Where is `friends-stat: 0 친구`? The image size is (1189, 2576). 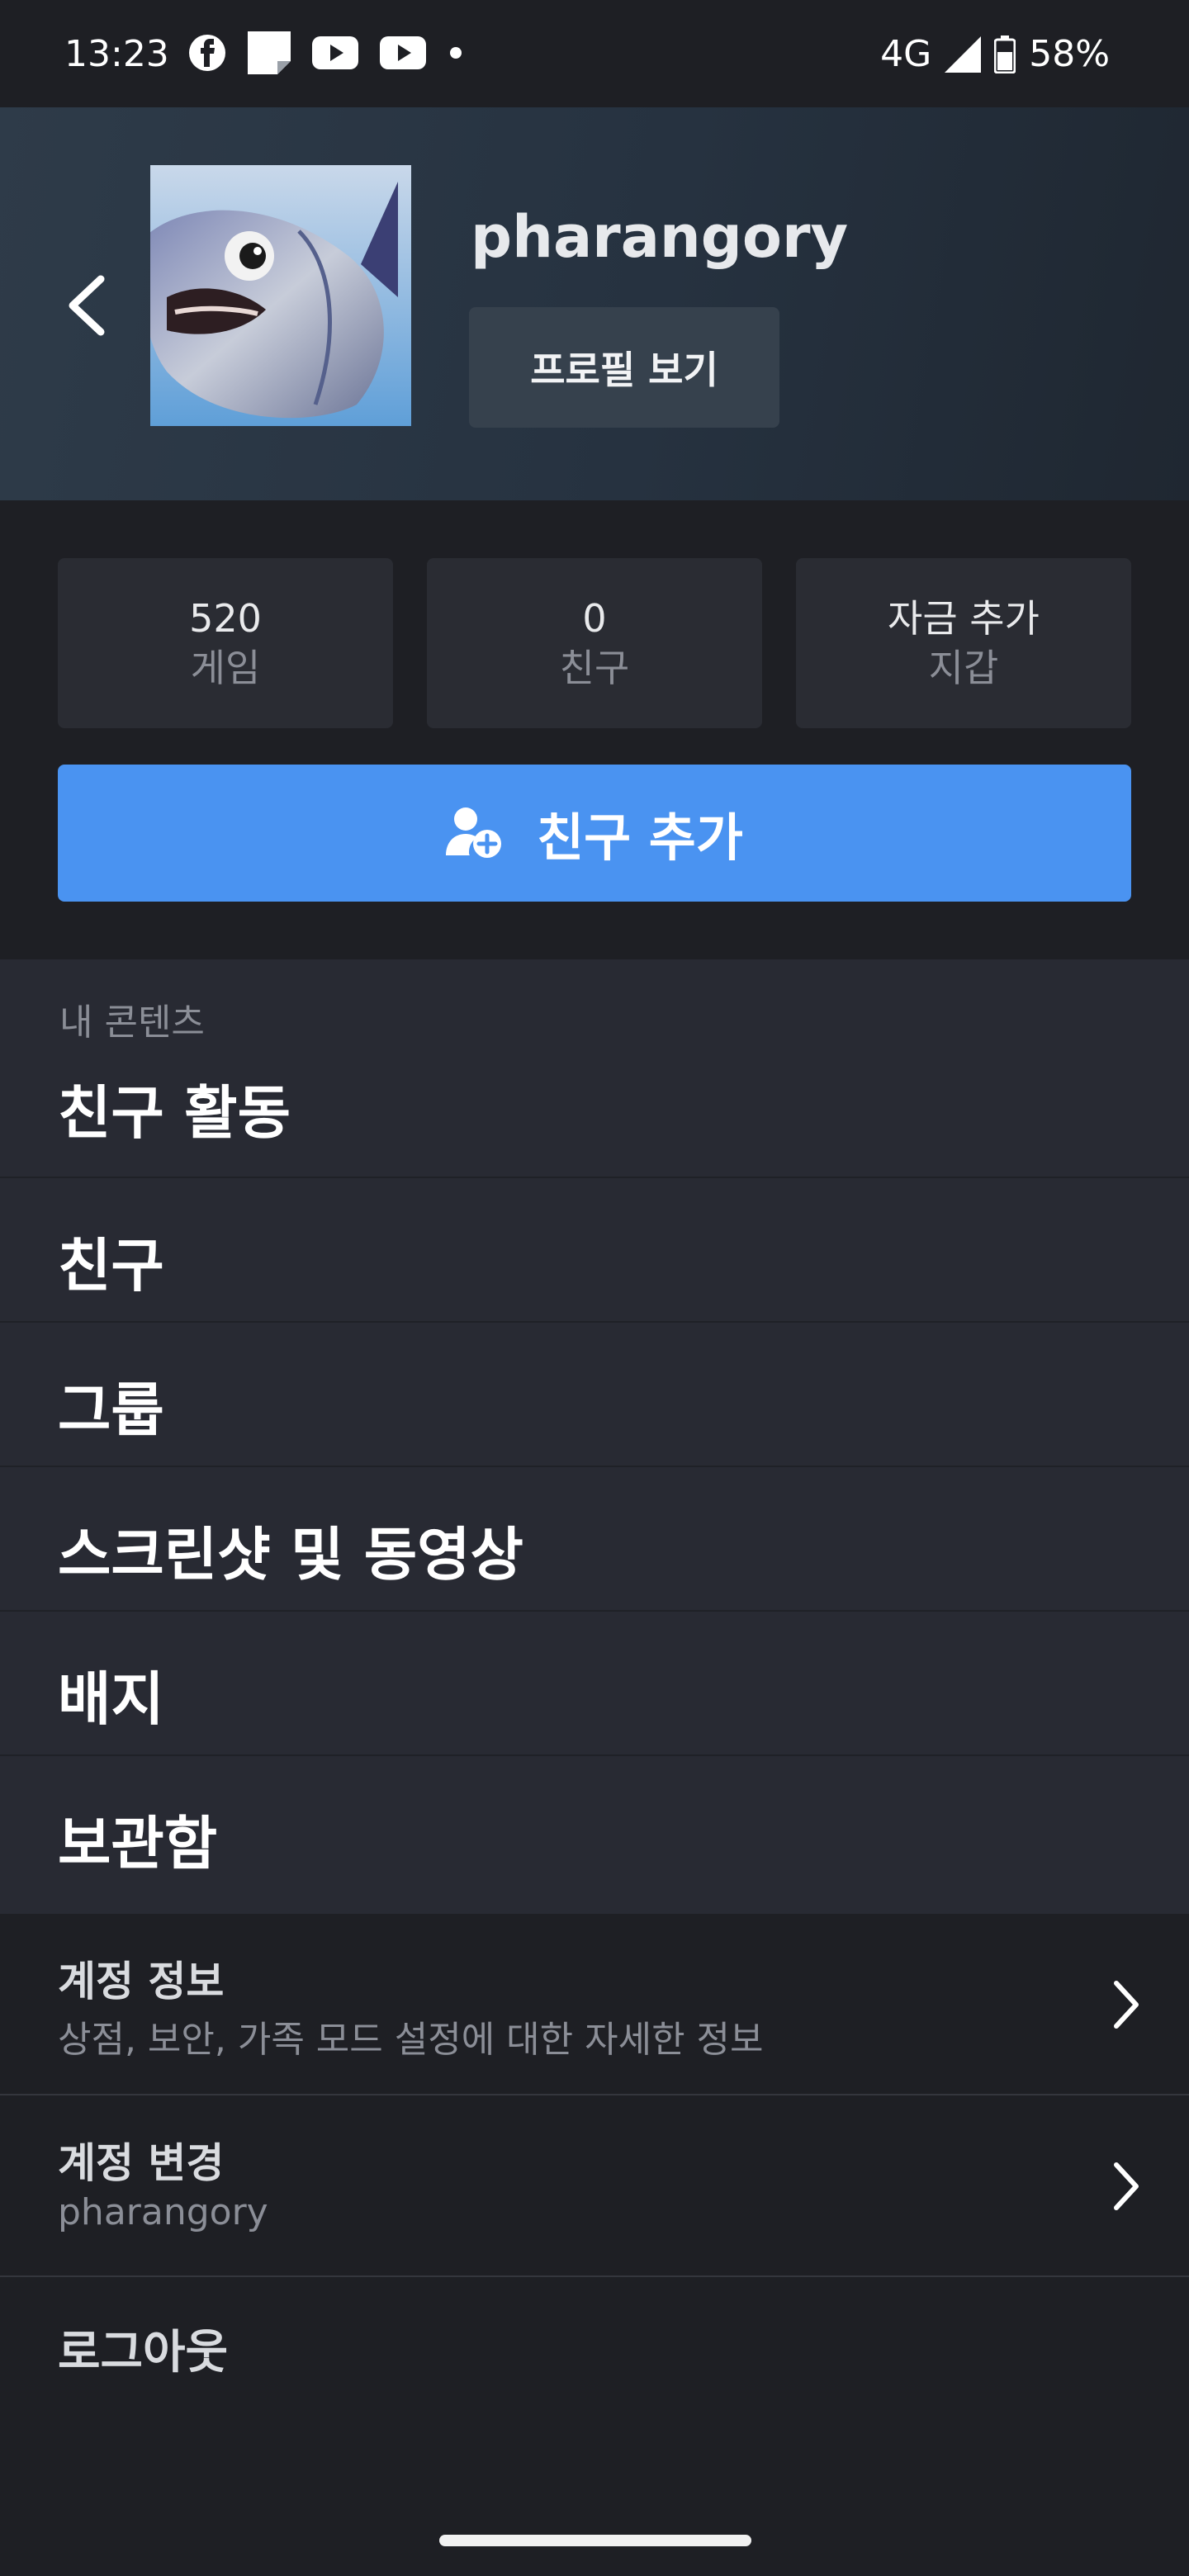
friends-stat: 0 친구 is located at coordinates (594, 643).